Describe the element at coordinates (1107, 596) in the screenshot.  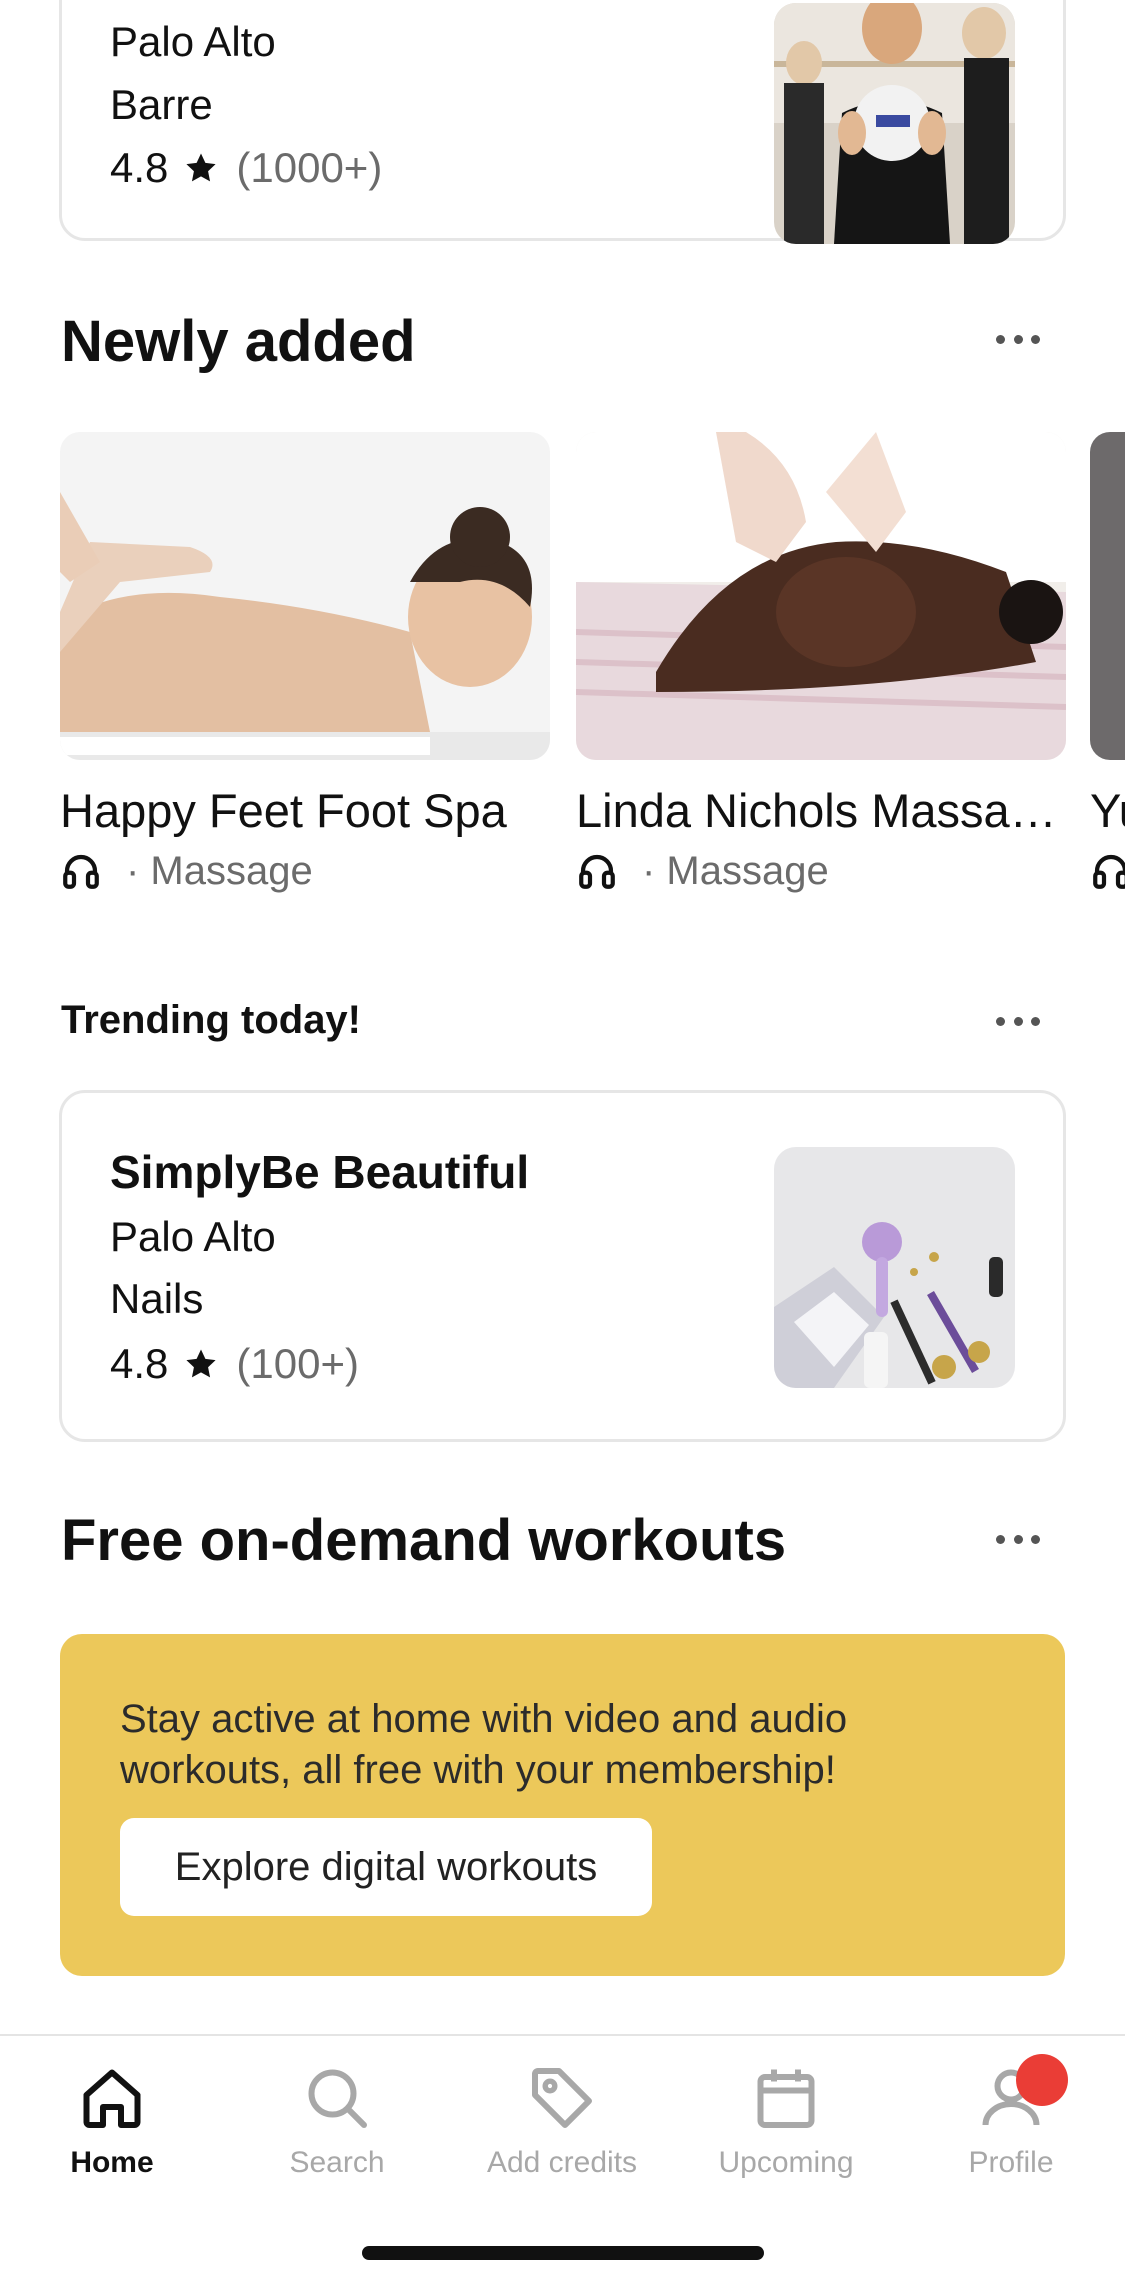
I see `studio-photo-partial` at that location.